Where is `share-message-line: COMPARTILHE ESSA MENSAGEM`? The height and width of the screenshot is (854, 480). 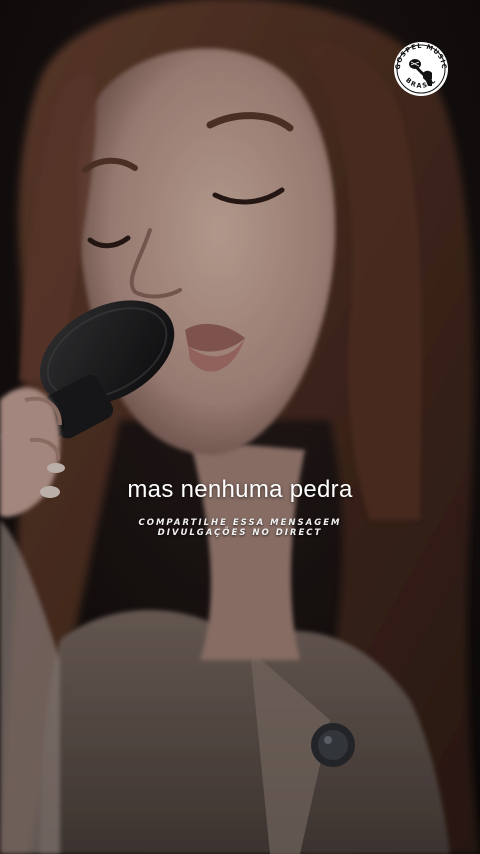
share-message-line: COMPARTILHE ESSA MENSAGEM is located at coordinates (240, 523).